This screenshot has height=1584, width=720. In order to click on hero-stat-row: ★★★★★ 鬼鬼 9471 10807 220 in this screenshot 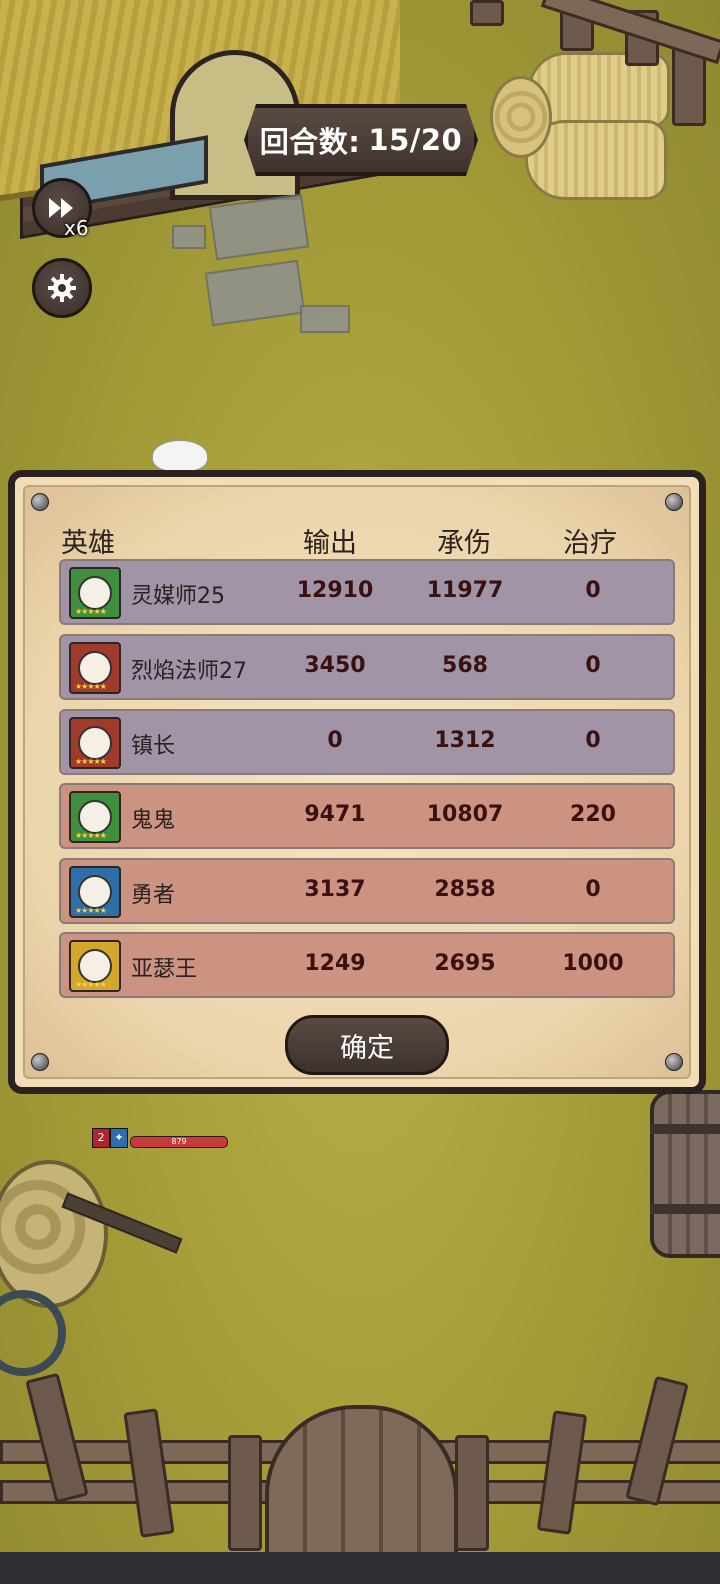, I will do `click(367, 816)`.